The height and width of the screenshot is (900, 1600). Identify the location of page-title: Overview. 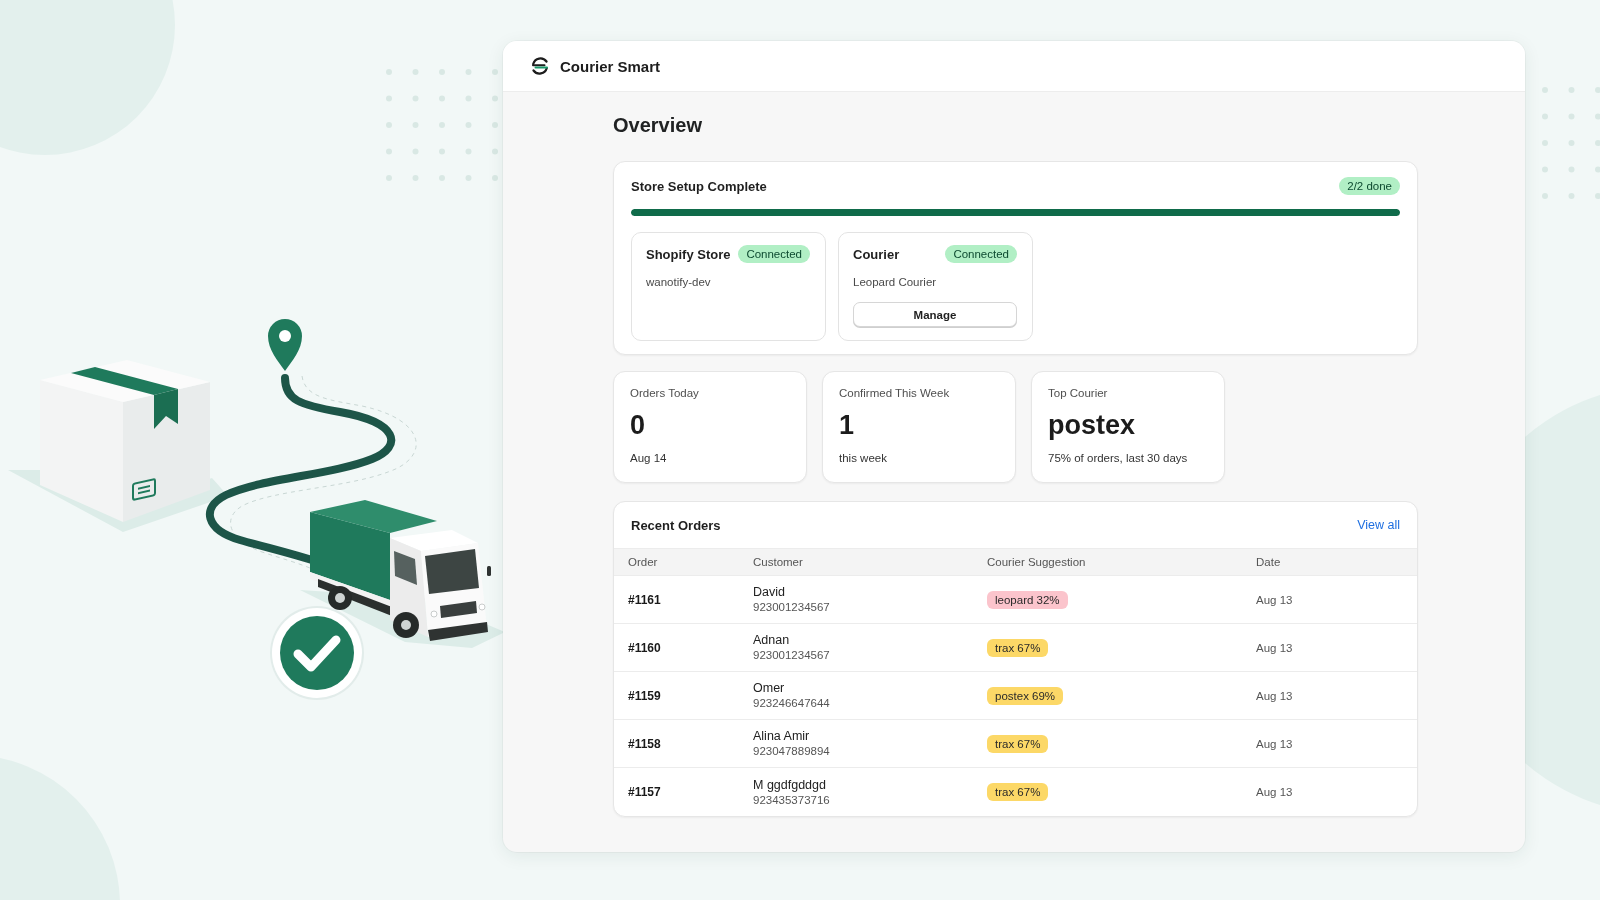
(658, 125).